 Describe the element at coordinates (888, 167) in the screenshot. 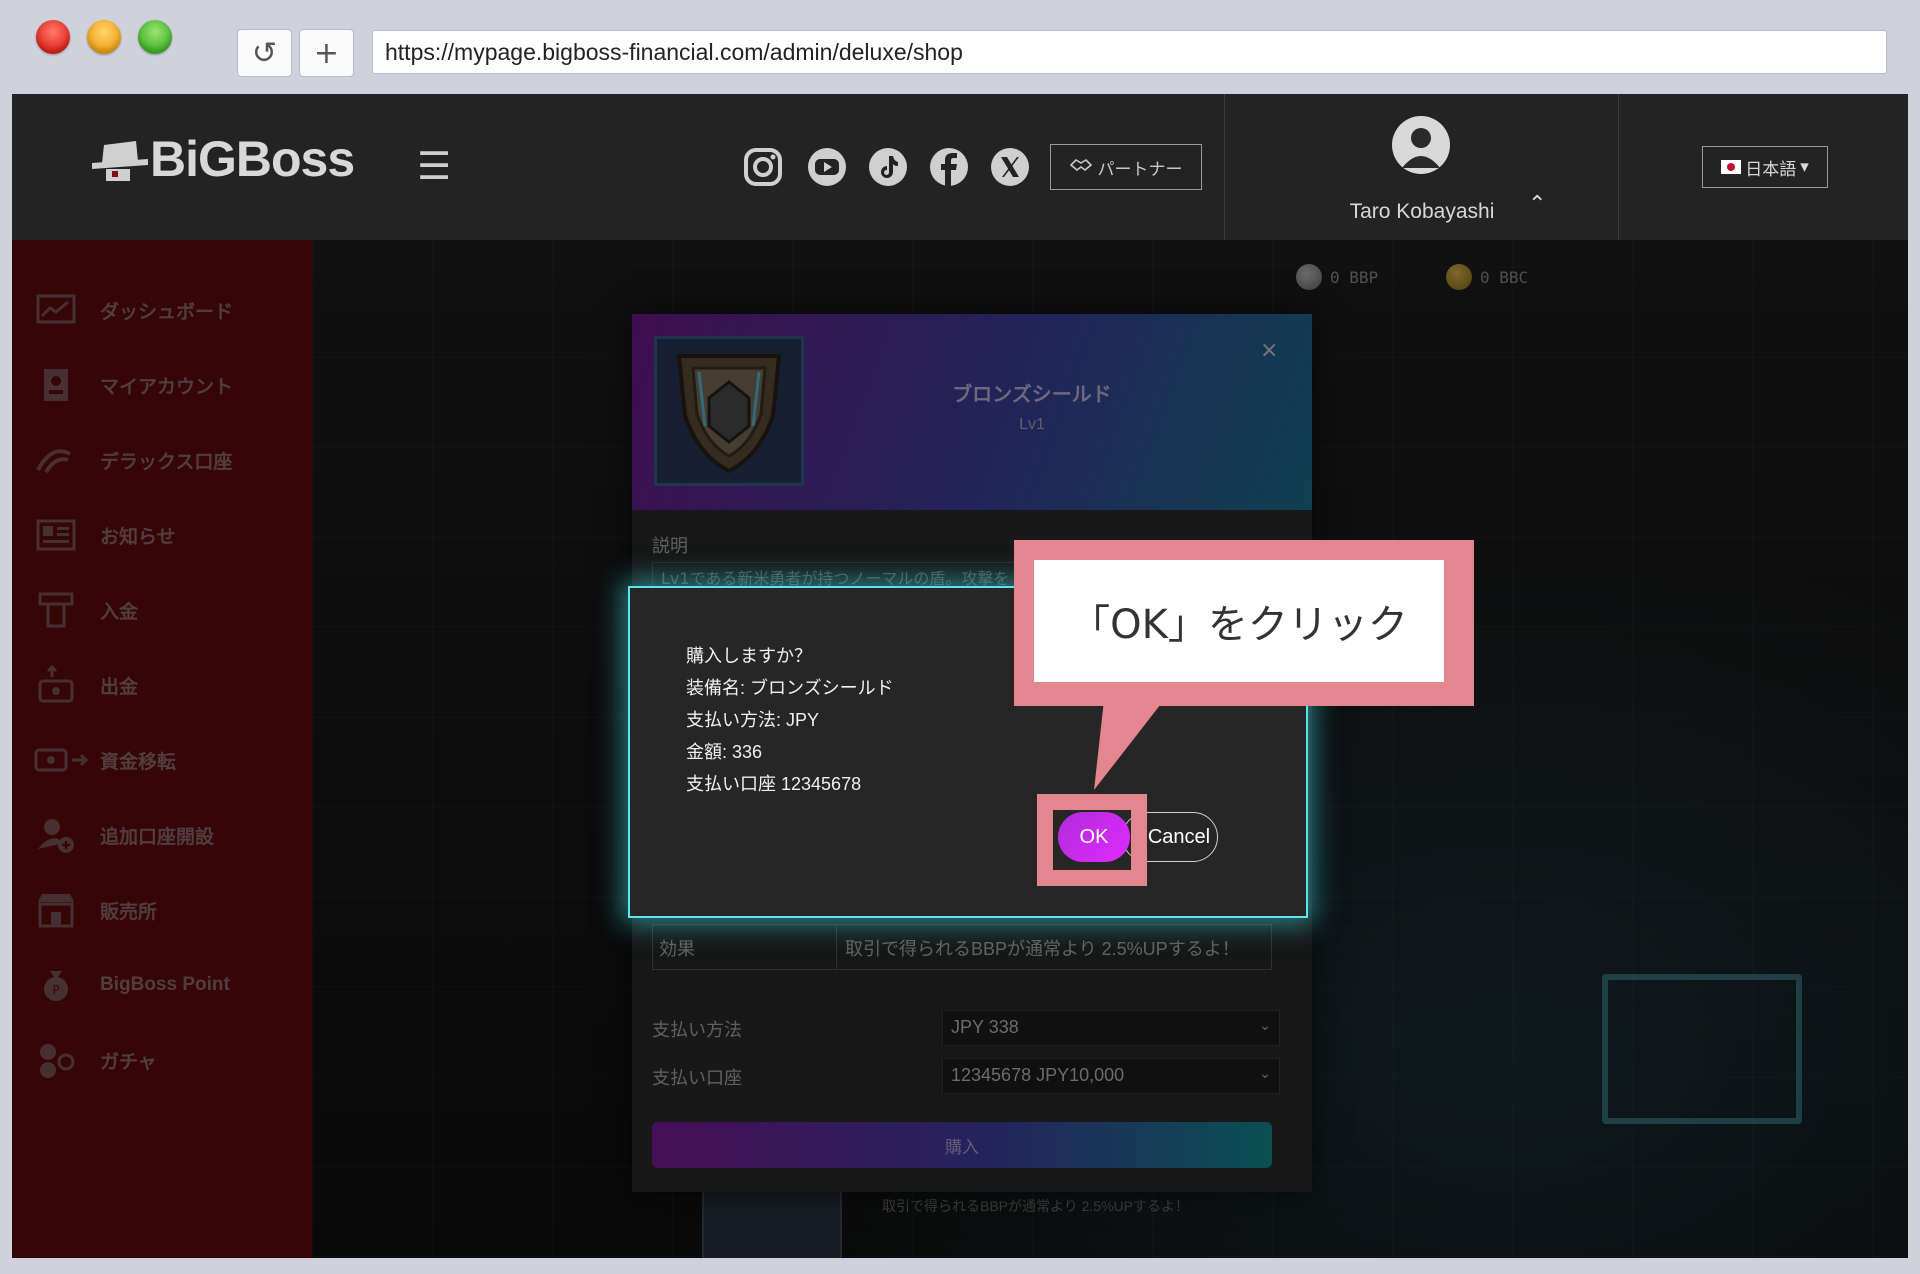

I see `tiktok-icon` at that location.